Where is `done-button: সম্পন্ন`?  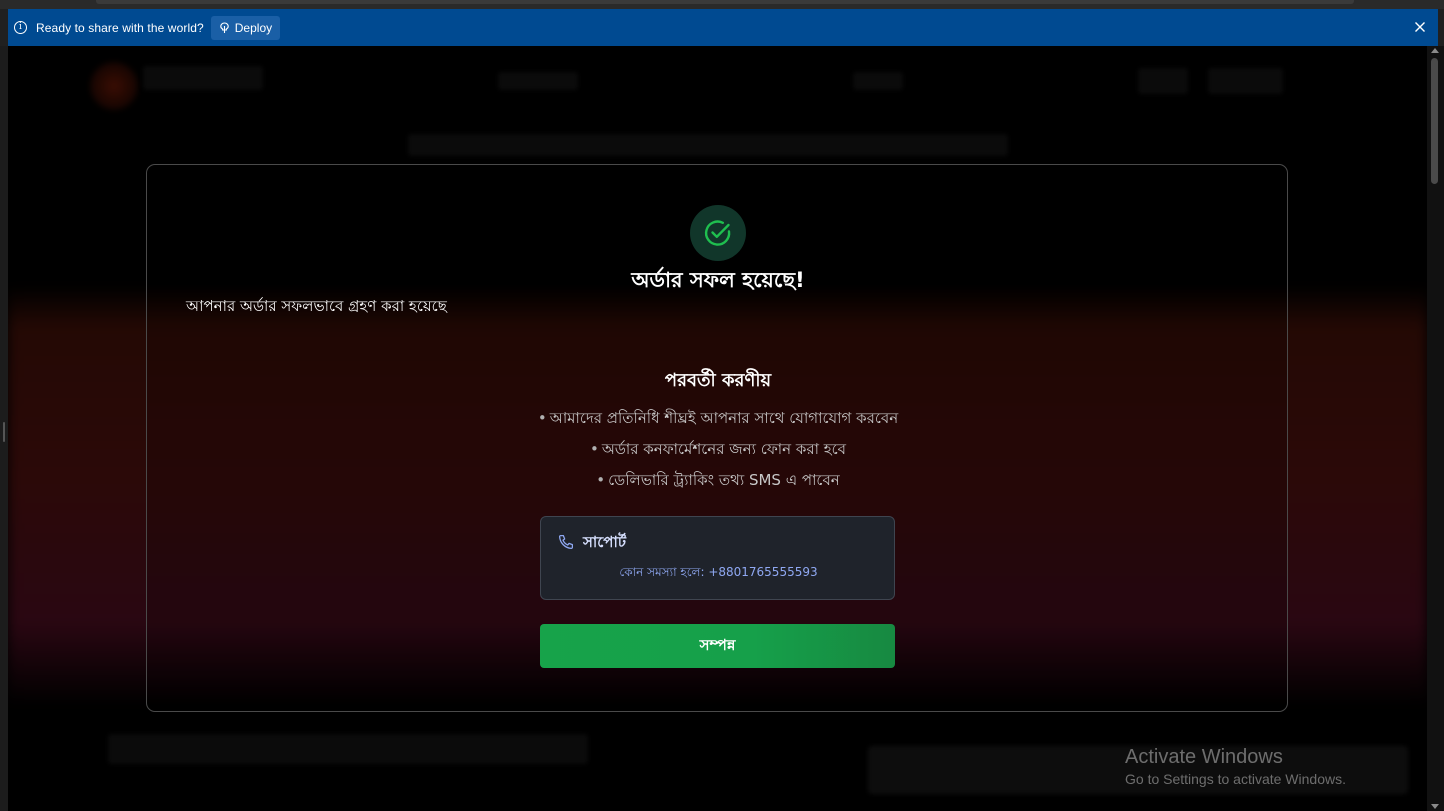
done-button: সম্পন্ন is located at coordinates (717, 646).